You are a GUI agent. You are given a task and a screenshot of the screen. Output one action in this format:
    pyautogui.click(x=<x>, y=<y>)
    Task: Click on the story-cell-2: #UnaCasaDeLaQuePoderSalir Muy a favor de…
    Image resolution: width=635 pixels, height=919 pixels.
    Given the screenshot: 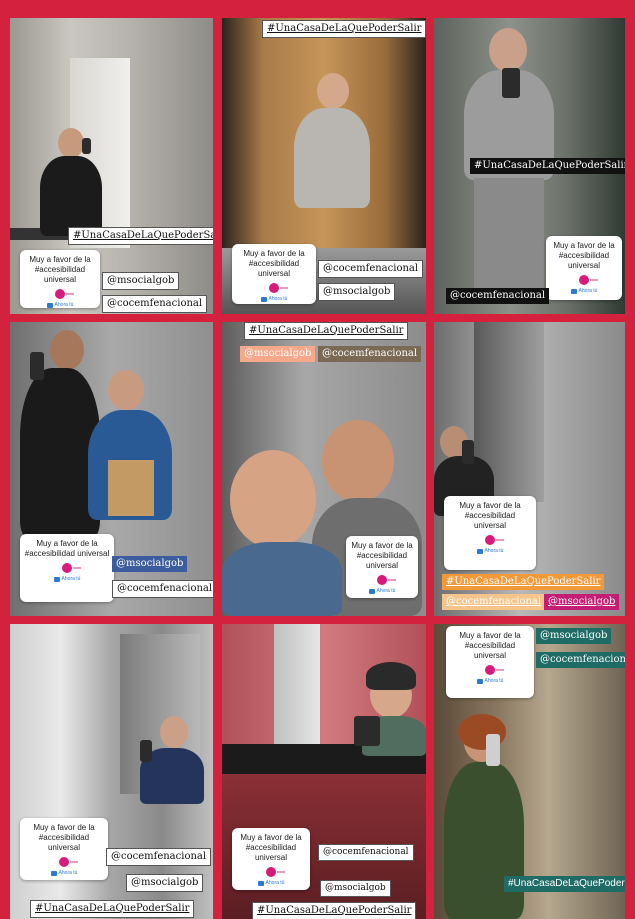 What is the action you would take?
    pyautogui.click(x=324, y=166)
    